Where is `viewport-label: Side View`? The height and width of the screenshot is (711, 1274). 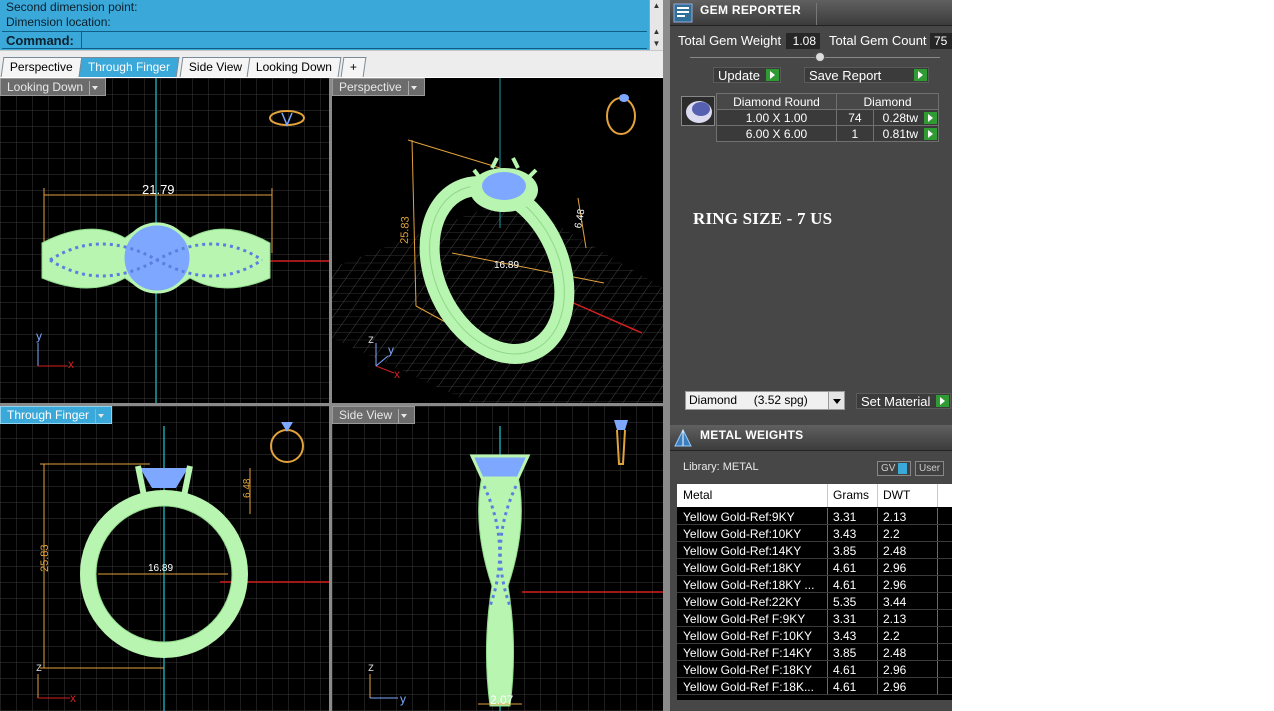
viewport-label: Side View is located at coordinates (366, 415).